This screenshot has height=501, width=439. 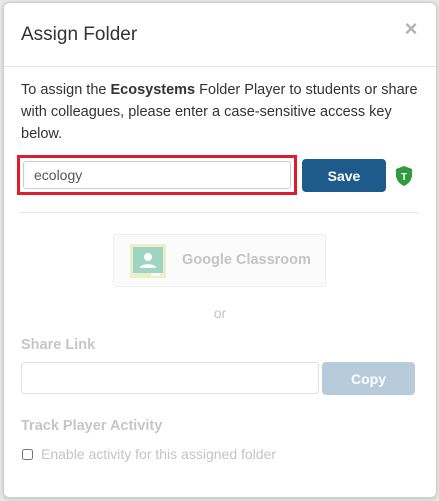 What do you see at coordinates (220, 313) in the screenshot?
I see `or-separator: or` at bounding box center [220, 313].